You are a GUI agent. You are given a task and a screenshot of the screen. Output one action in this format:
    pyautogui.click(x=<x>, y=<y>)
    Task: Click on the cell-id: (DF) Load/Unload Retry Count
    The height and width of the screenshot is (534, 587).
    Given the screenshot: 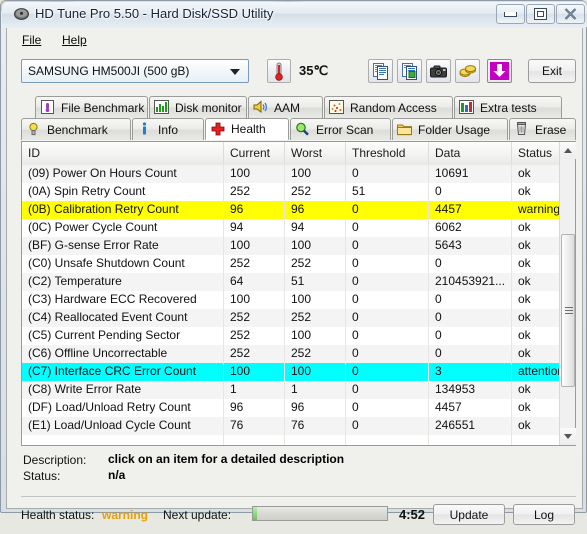 What is the action you would take?
    pyautogui.click(x=109, y=407)
    